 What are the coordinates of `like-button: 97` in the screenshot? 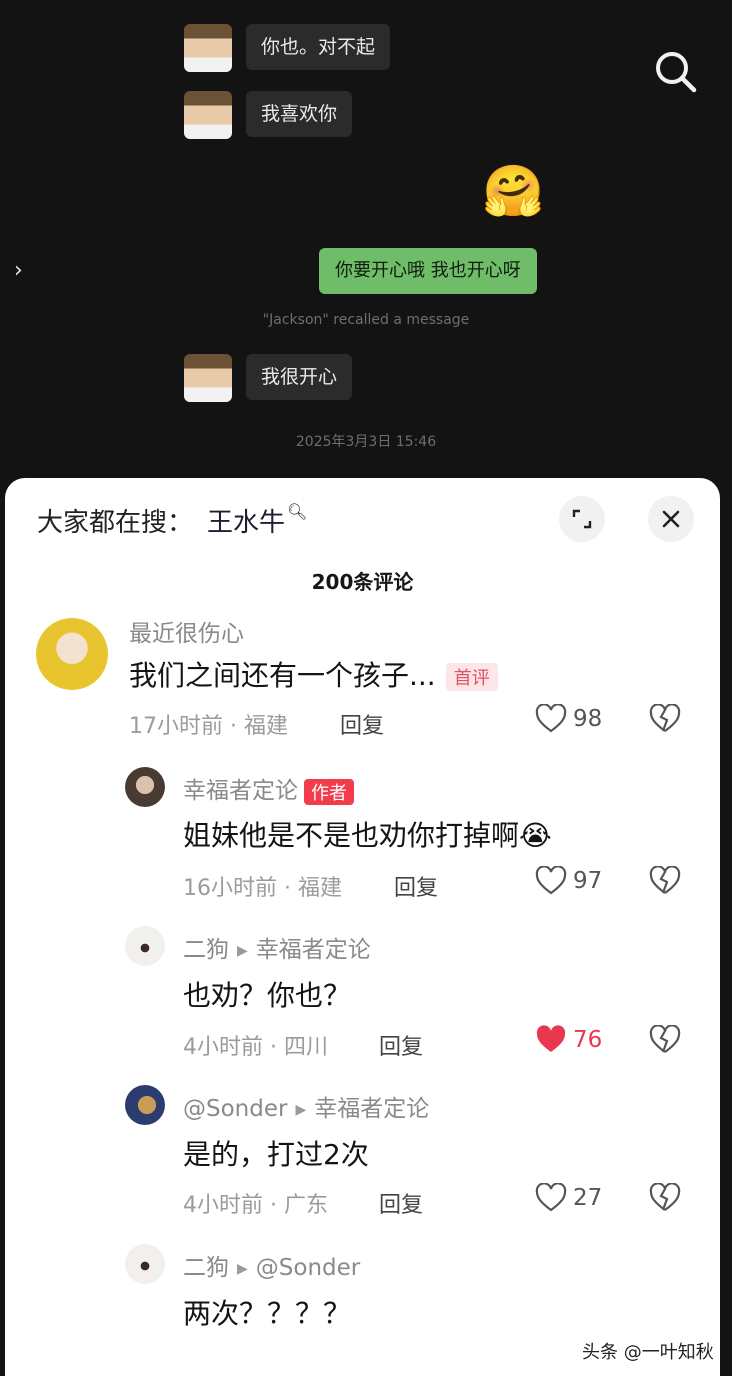 It's located at (568, 881).